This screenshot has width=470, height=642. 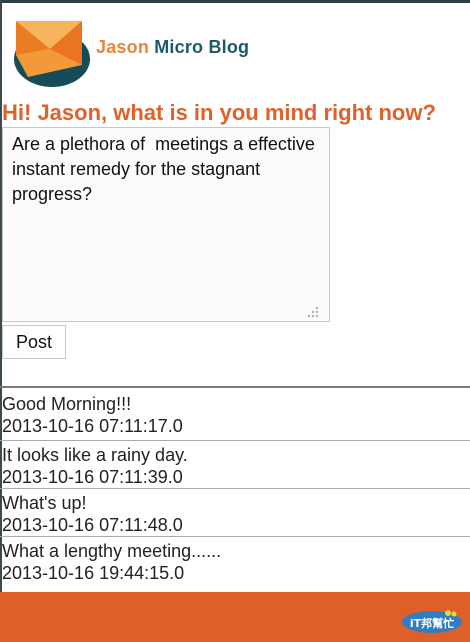 What do you see at coordinates (93, 573) in the screenshot?
I see `post-timestamp: 2013-10-16 19:44:15.0` at bounding box center [93, 573].